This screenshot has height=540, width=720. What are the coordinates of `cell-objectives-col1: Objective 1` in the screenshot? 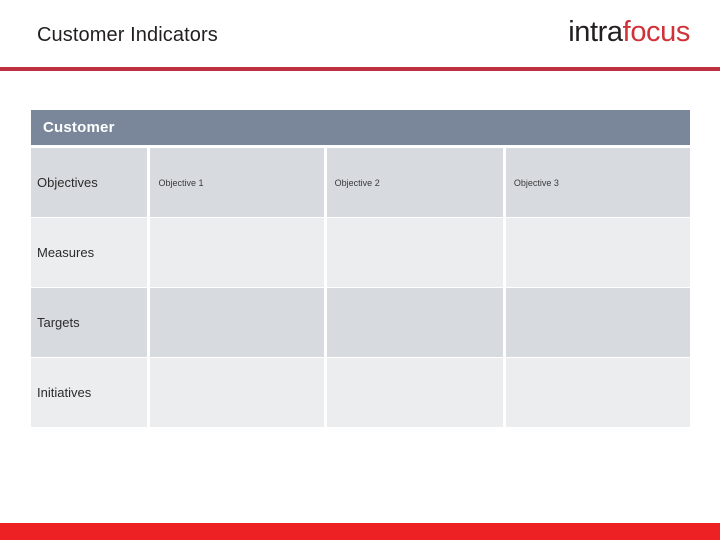 It's located at (237, 182).